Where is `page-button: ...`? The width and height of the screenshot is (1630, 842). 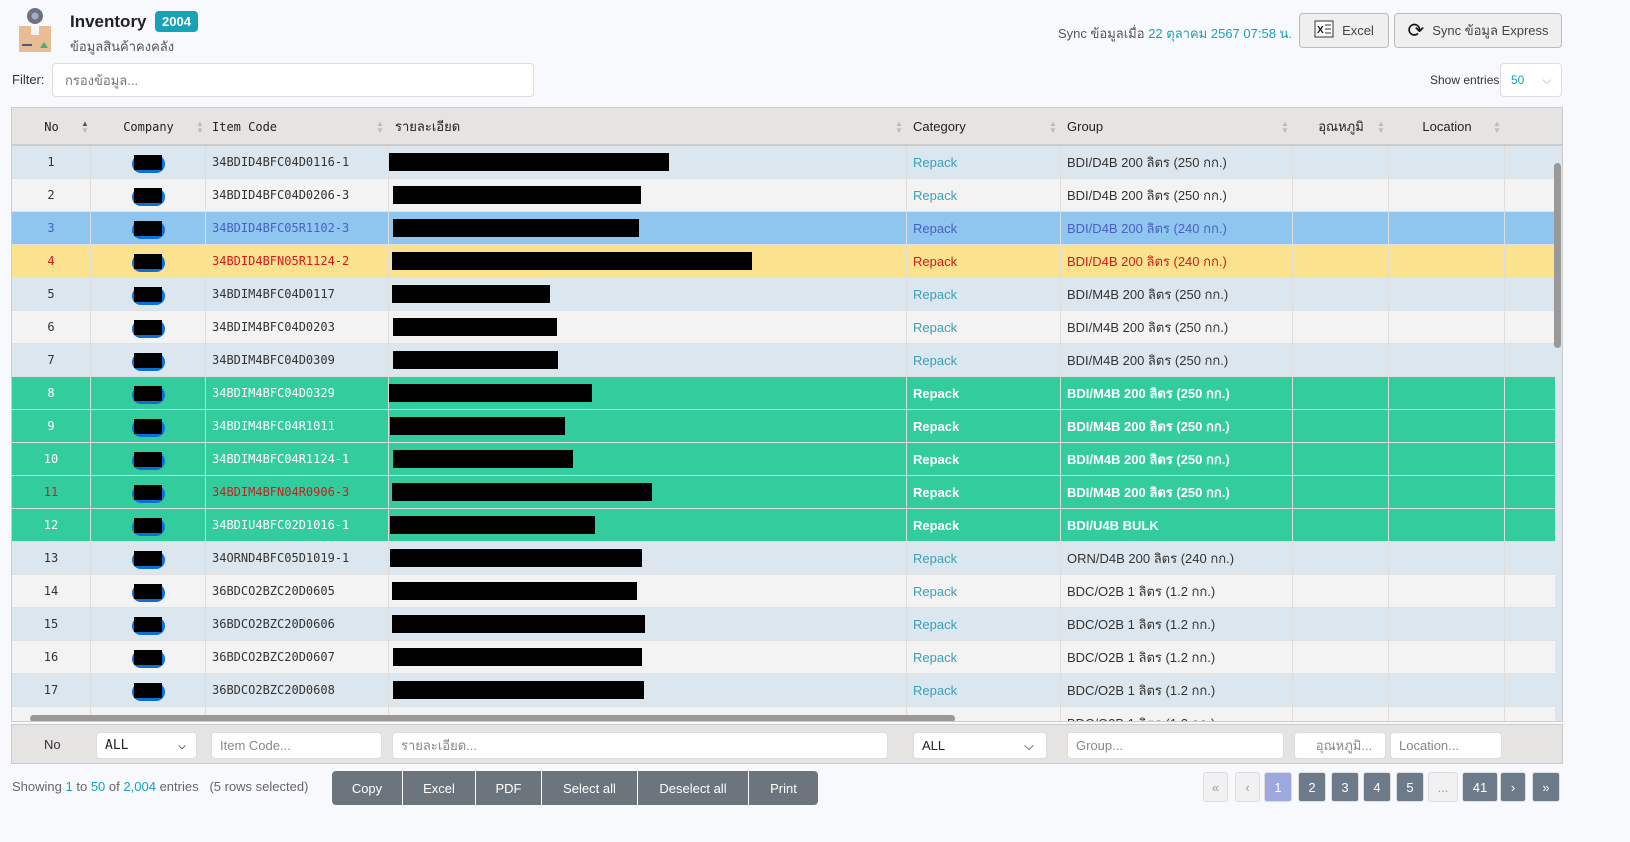 page-button: ... is located at coordinates (1443, 787).